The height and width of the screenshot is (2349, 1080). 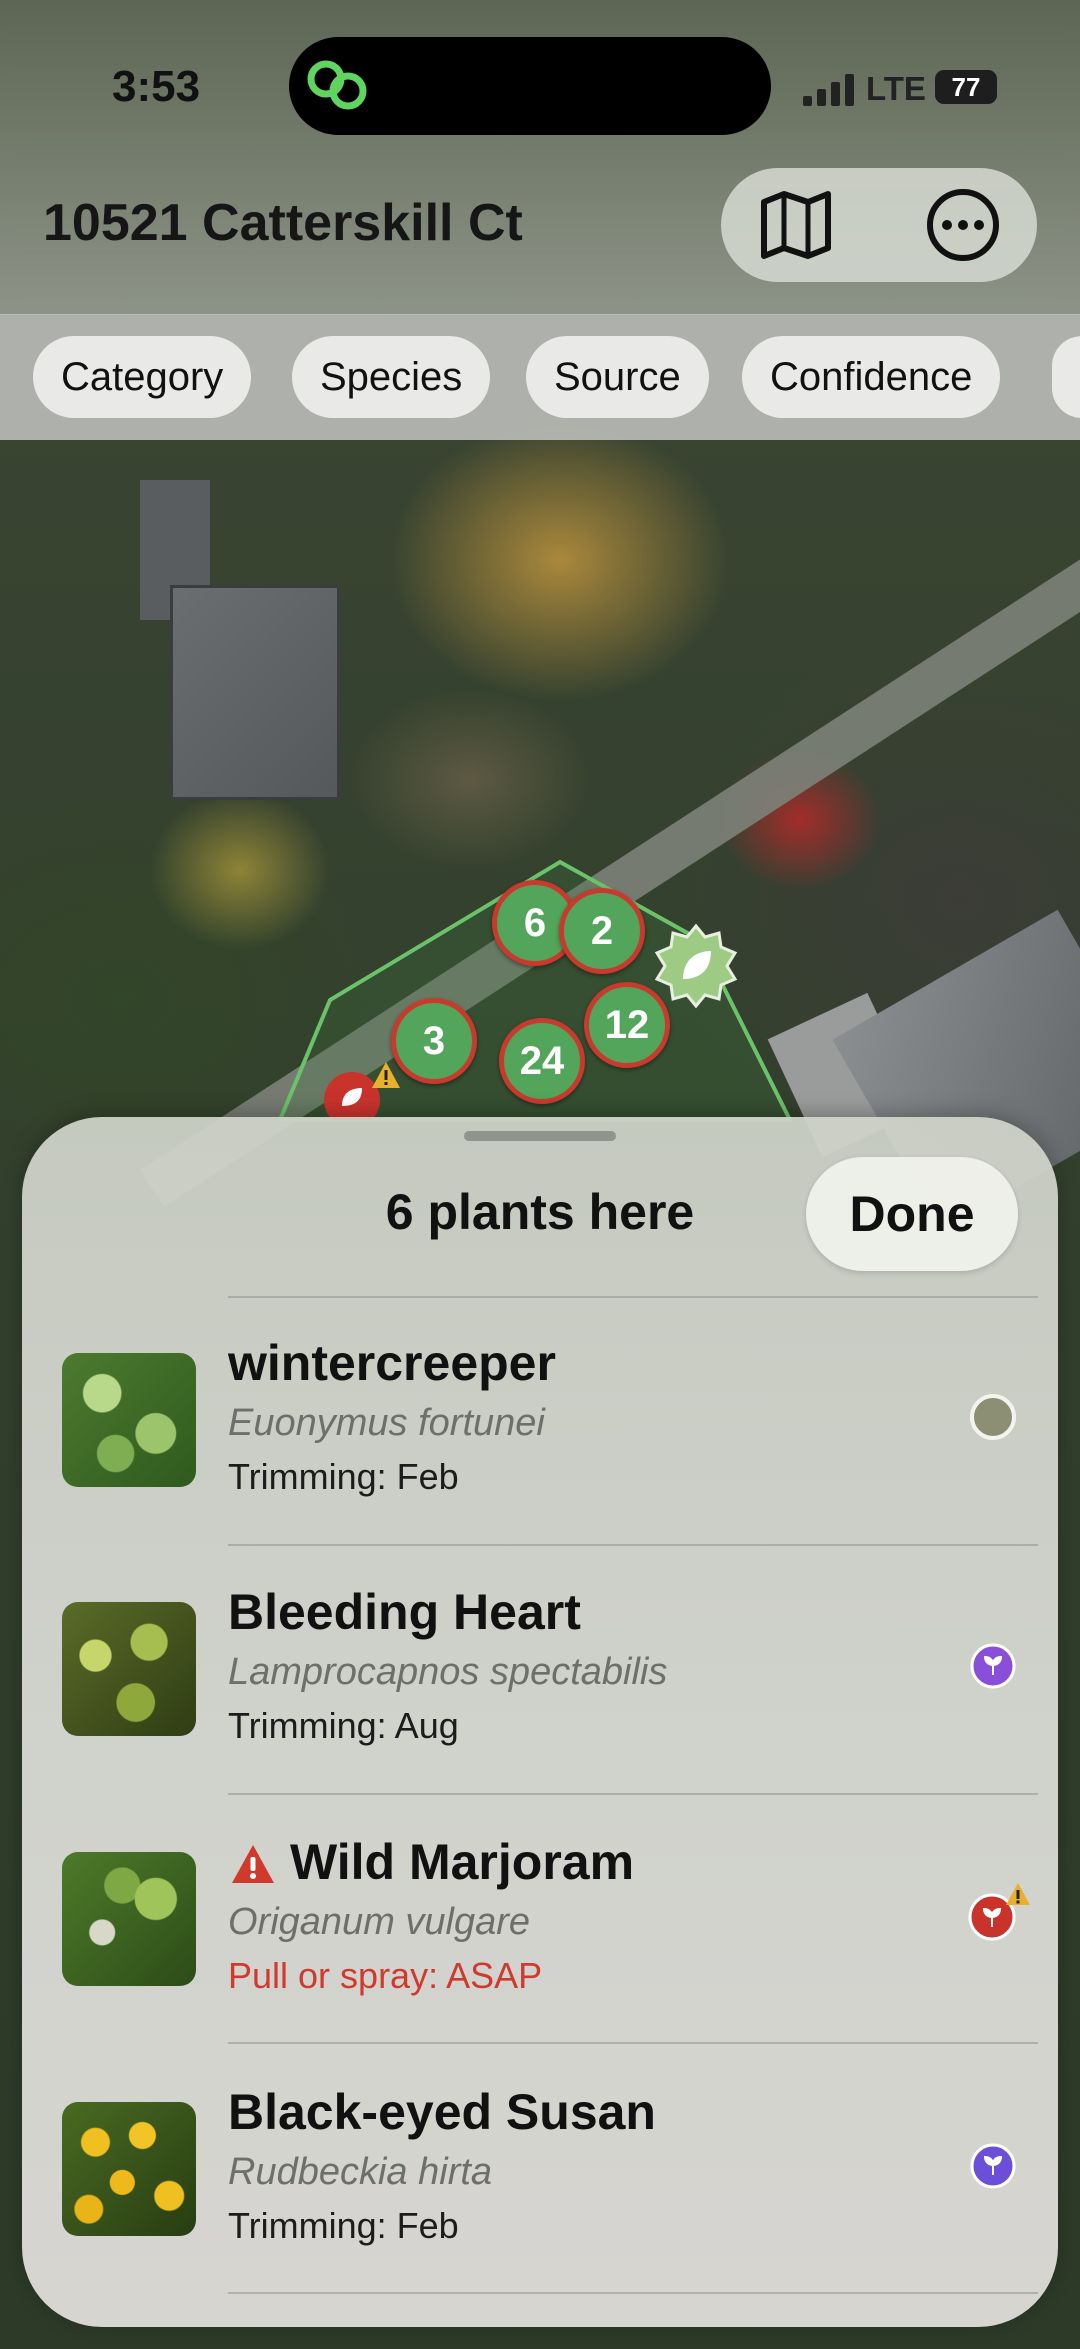 I want to click on ellipsis-circle-icon, so click(x=963, y=225).